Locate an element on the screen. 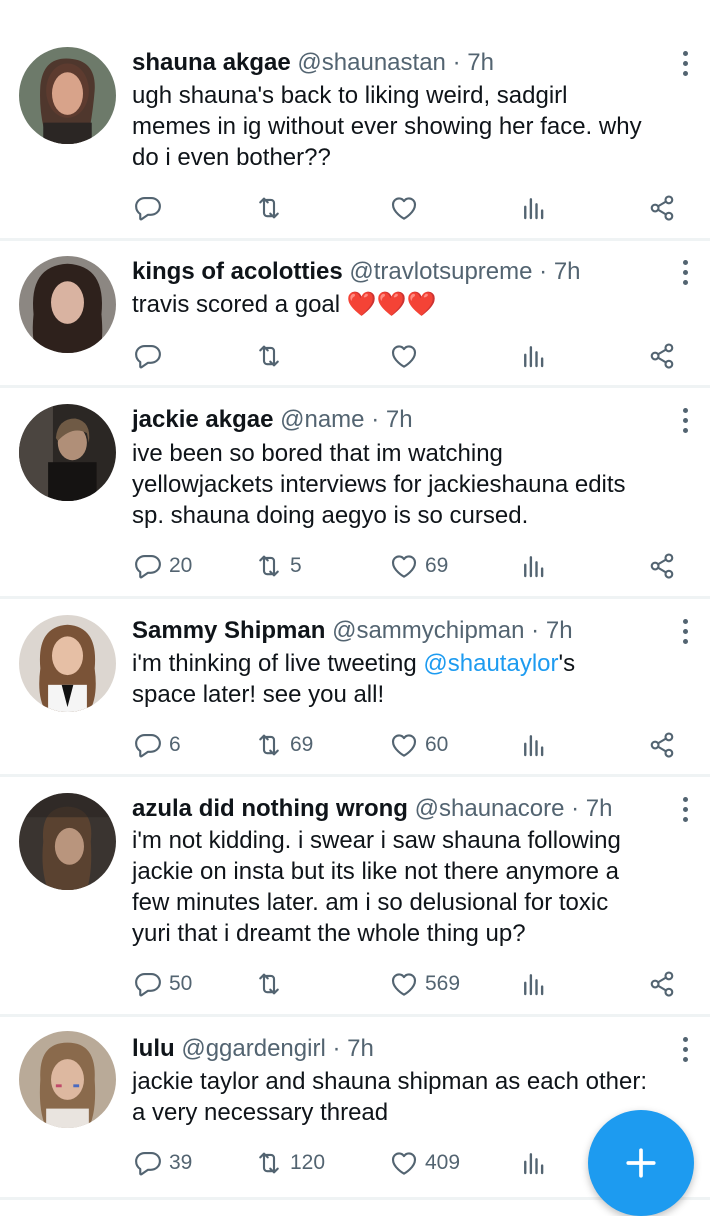 The image size is (710, 1216). retweet-button: 120 is located at coordinates (289, 1163).